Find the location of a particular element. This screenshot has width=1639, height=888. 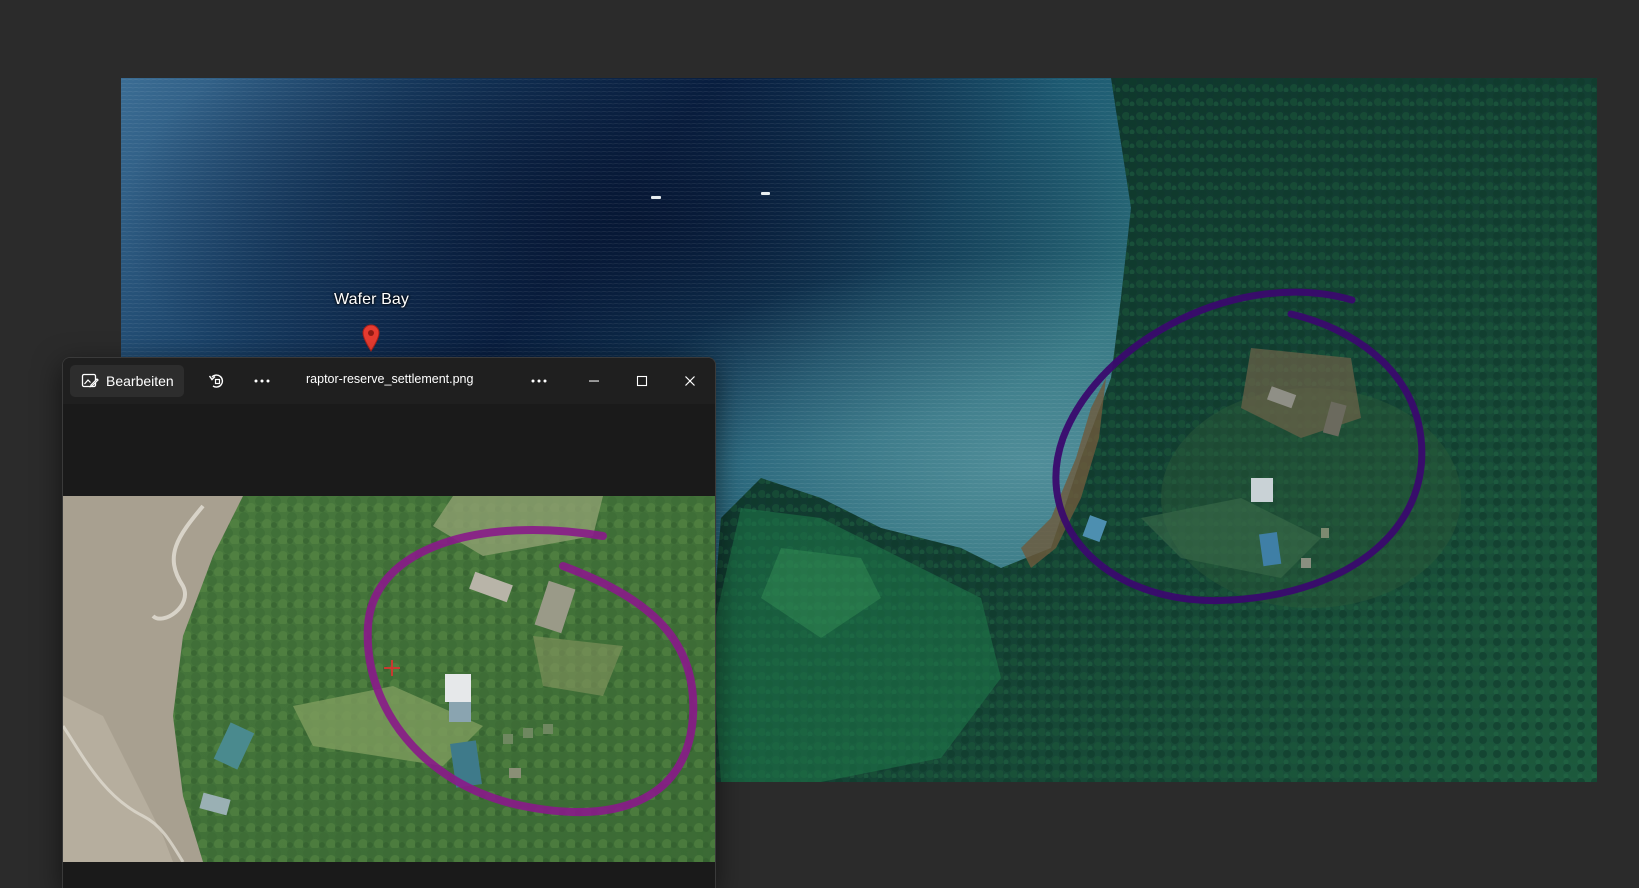

edit-button: Bearbeiten is located at coordinates (127, 381).